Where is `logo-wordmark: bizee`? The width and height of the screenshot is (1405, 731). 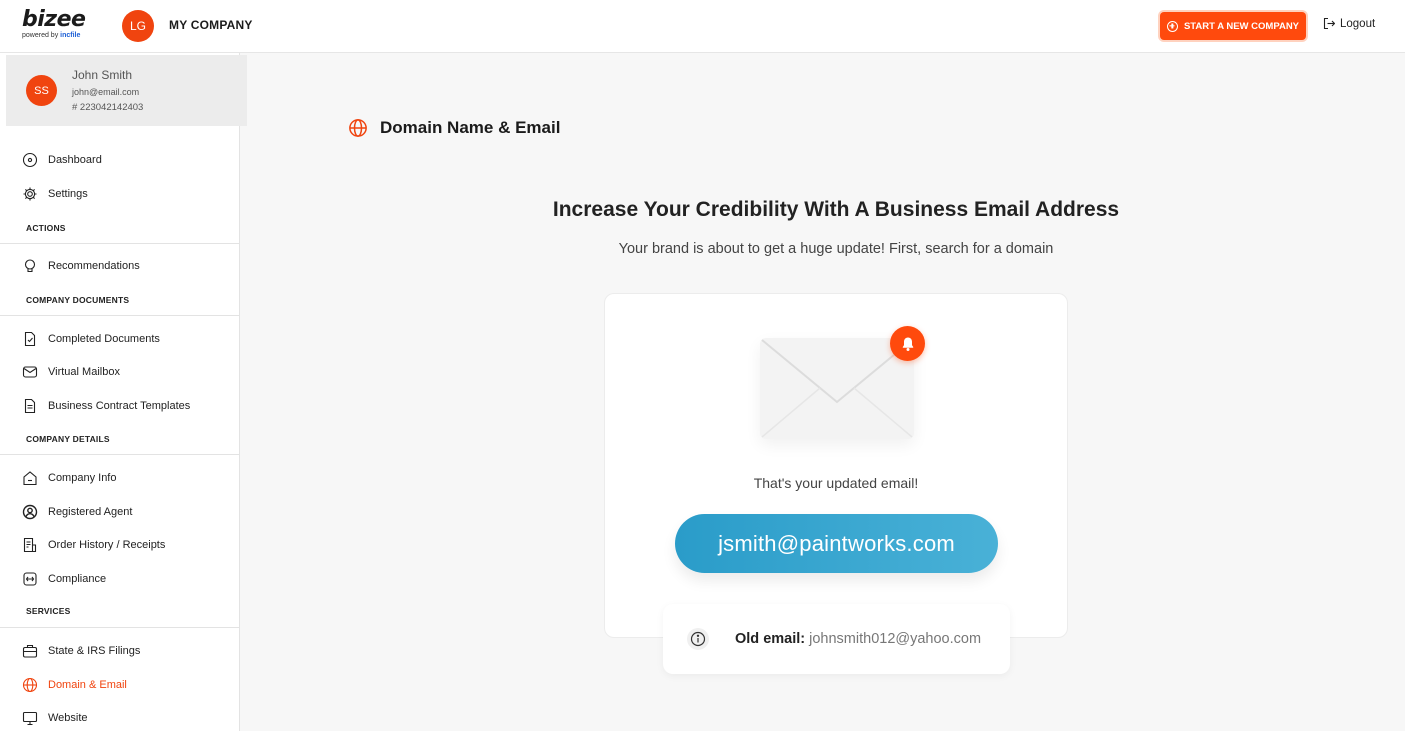 logo-wordmark: bizee is located at coordinates (54, 19).